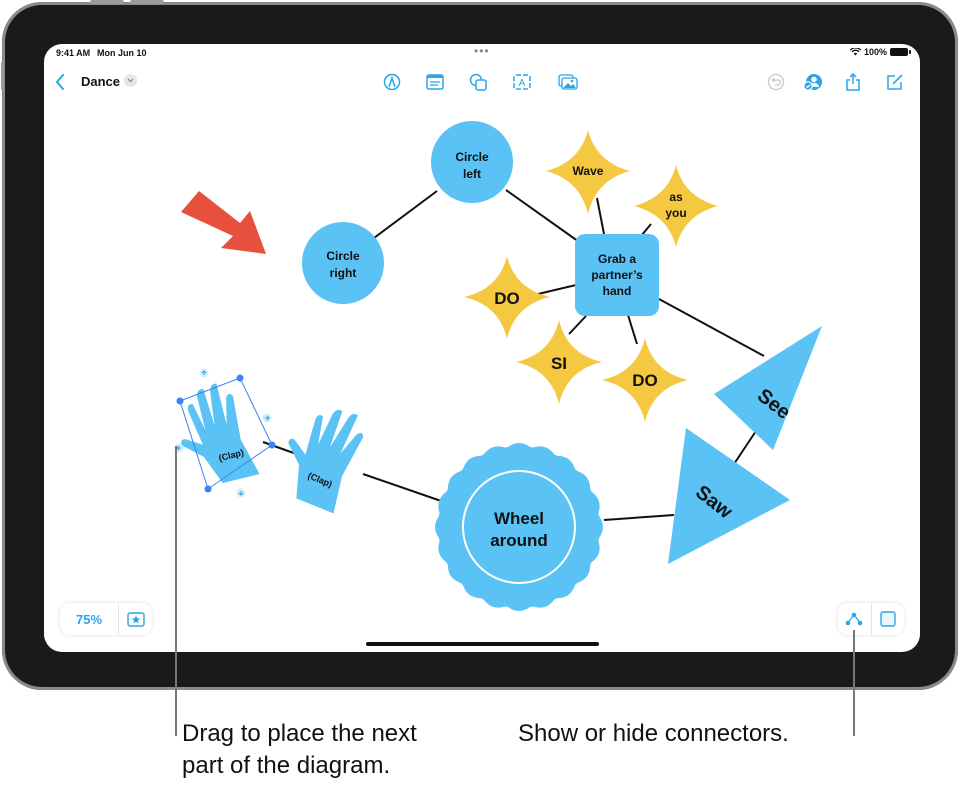  I want to click on favorites-button, so click(135, 619).